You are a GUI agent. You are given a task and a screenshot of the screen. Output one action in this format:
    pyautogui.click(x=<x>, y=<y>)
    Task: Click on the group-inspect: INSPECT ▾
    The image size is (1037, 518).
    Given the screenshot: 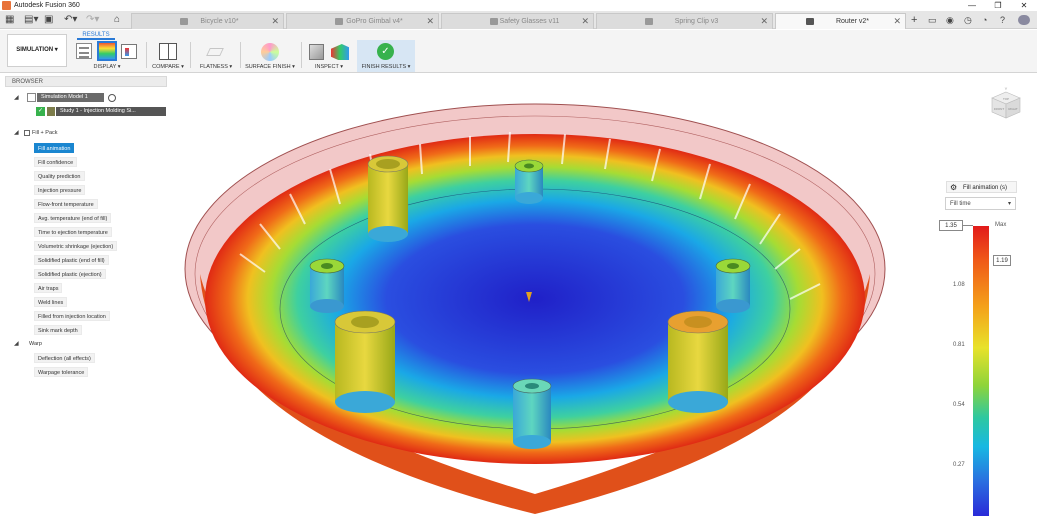 What is the action you would take?
    pyautogui.click(x=329, y=67)
    